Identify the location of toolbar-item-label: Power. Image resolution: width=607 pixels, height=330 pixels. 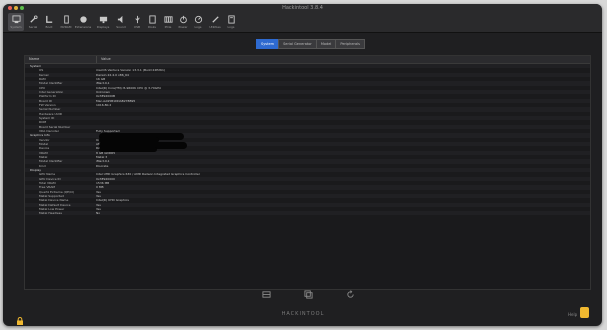
(183, 27).